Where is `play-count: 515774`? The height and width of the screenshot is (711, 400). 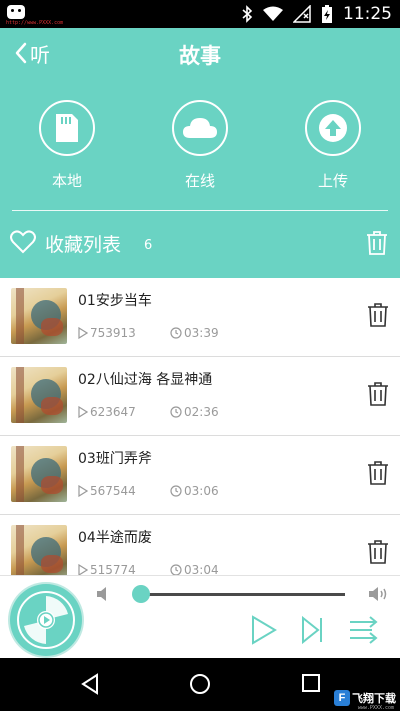
play-count: 515774 is located at coordinates (107, 569).